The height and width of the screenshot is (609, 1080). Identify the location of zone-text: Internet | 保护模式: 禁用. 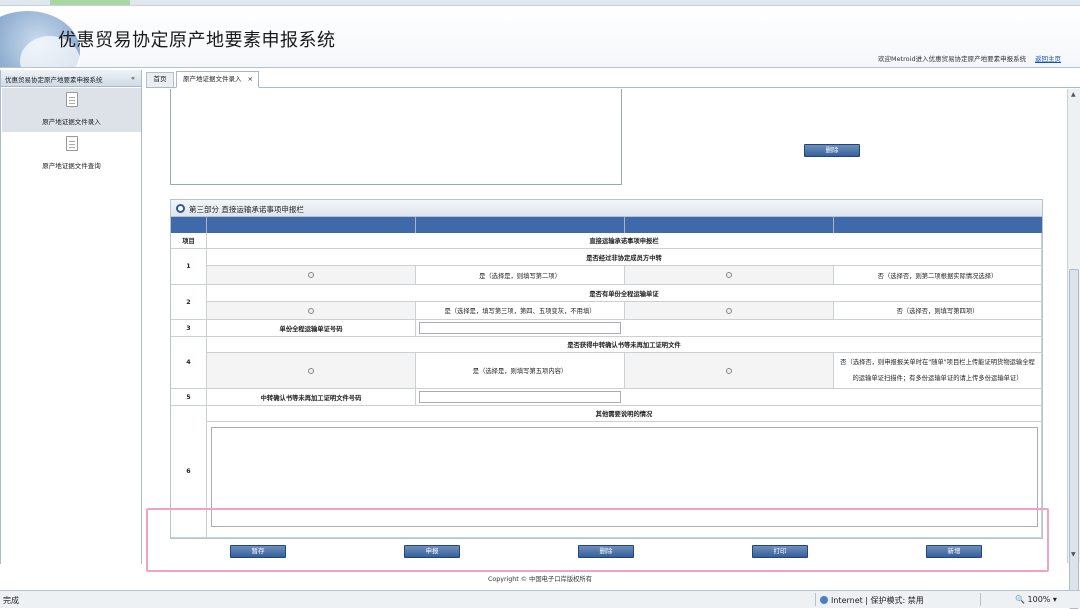
(877, 600).